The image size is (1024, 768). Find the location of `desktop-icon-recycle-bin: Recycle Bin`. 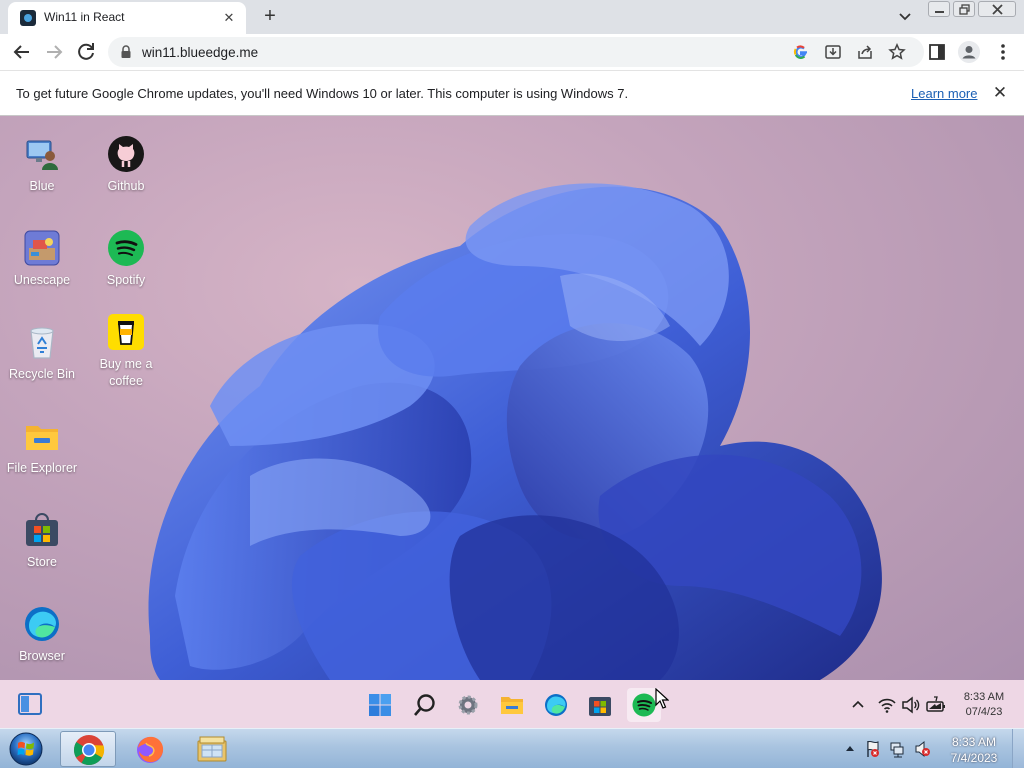

desktop-icon-recycle-bin: Recycle Bin is located at coordinates (42, 353).